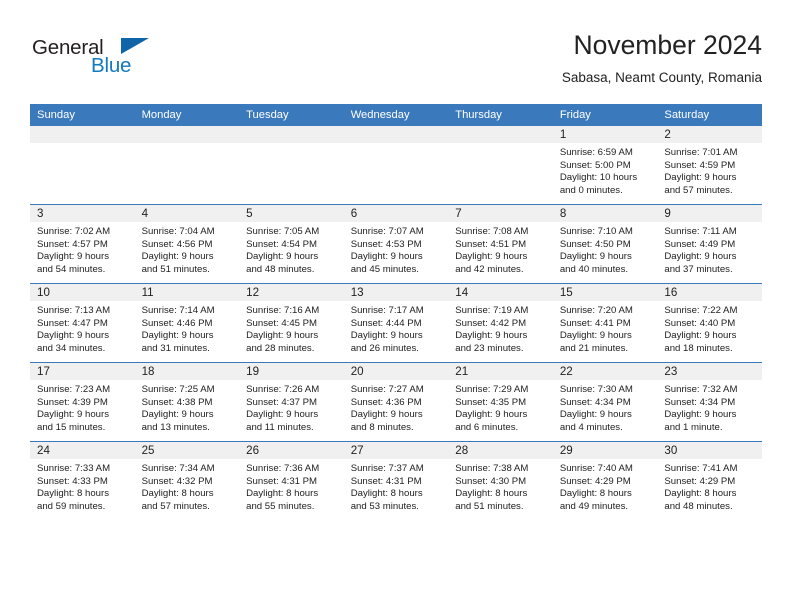  Describe the element at coordinates (282, 323) in the screenshot. I see `sunset-time: Sunset: 4:45 PM` at that location.